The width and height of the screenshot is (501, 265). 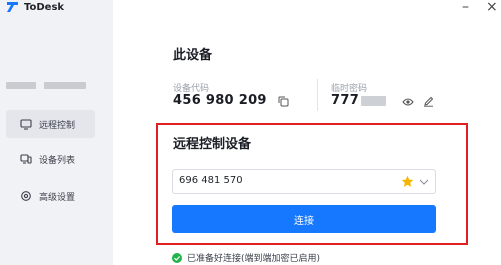 What do you see at coordinates (177, 257) in the screenshot?
I see `check-circle-icon` at bounding box center [177, 257].